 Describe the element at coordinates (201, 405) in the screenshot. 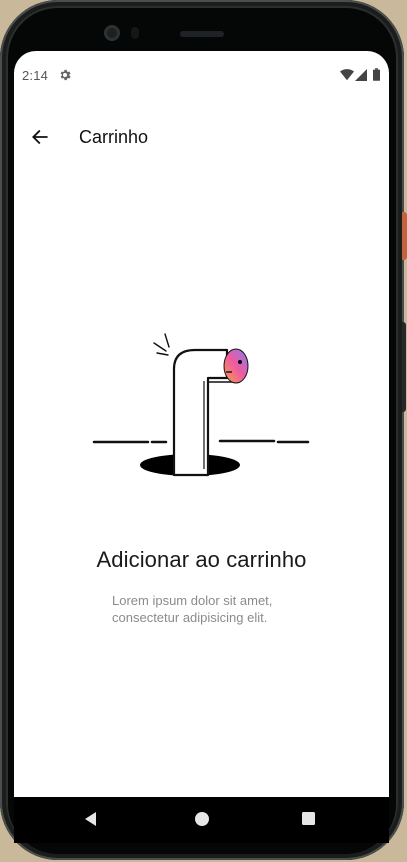

I see `periscope-pipe-illustration` at that location.